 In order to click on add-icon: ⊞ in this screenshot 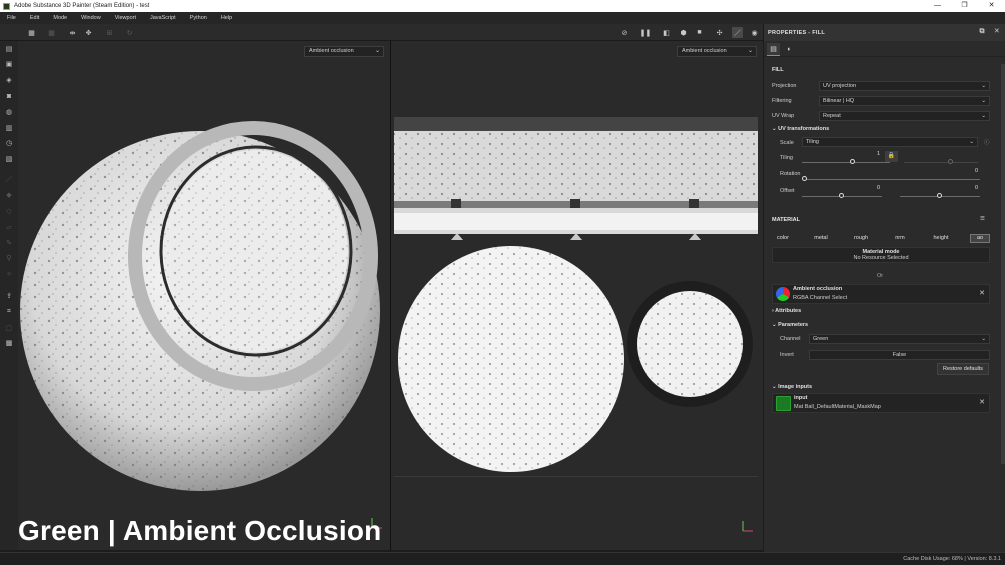, I will do `click(109, 32)`.